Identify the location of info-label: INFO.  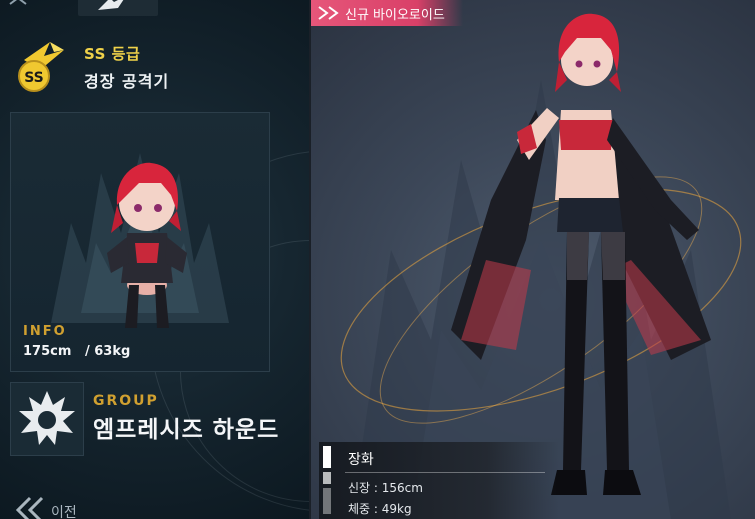
(45, 331).